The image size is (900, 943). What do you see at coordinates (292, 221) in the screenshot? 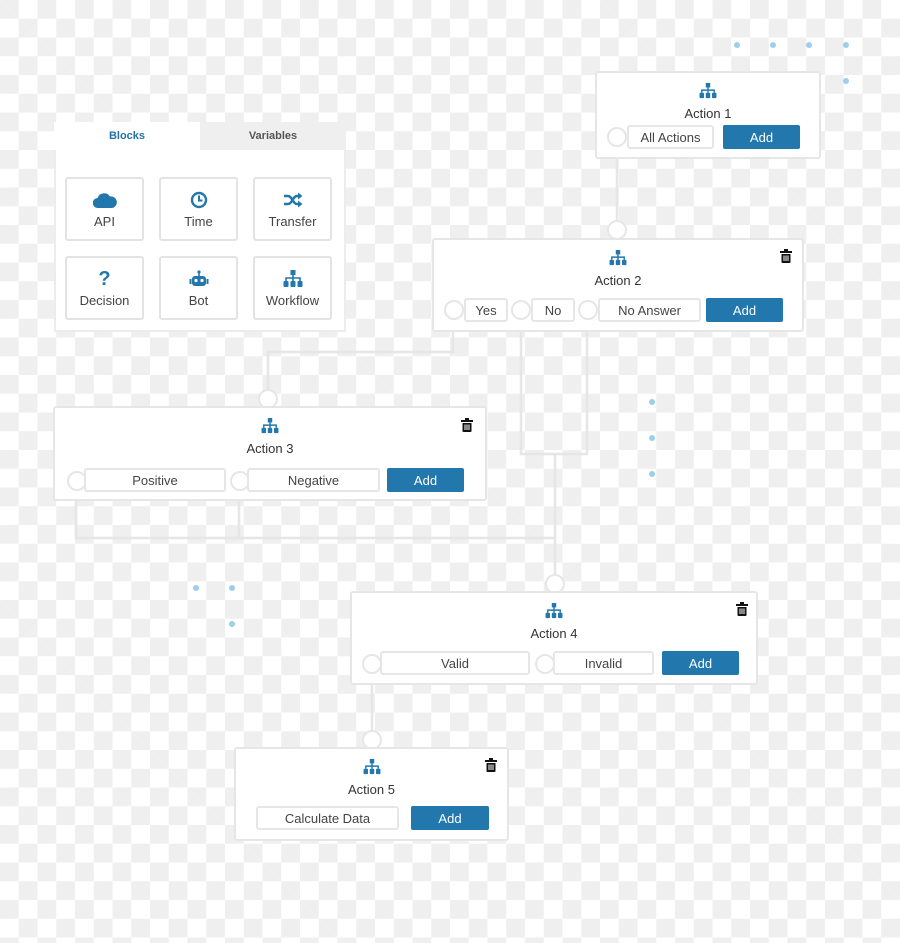
I see `block-label: Transfer` at bounding box center [292, 221].